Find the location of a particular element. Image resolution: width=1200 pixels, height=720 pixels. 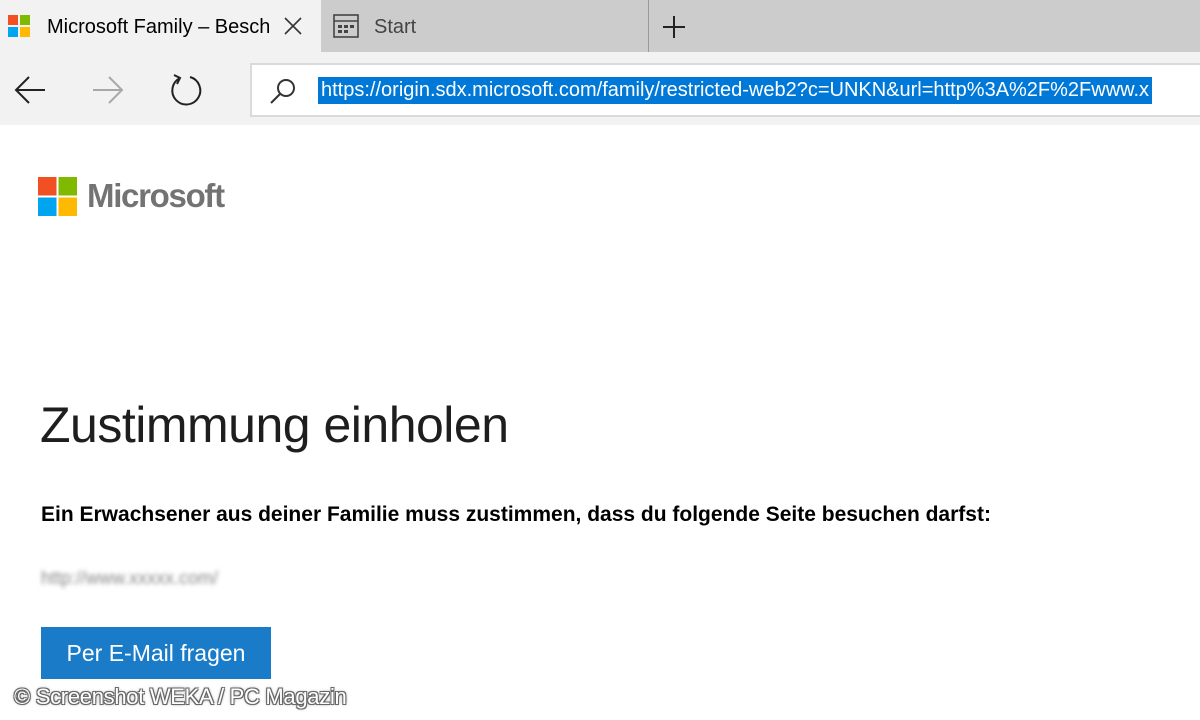

refresh-icon is located at coordinates (186, 90).